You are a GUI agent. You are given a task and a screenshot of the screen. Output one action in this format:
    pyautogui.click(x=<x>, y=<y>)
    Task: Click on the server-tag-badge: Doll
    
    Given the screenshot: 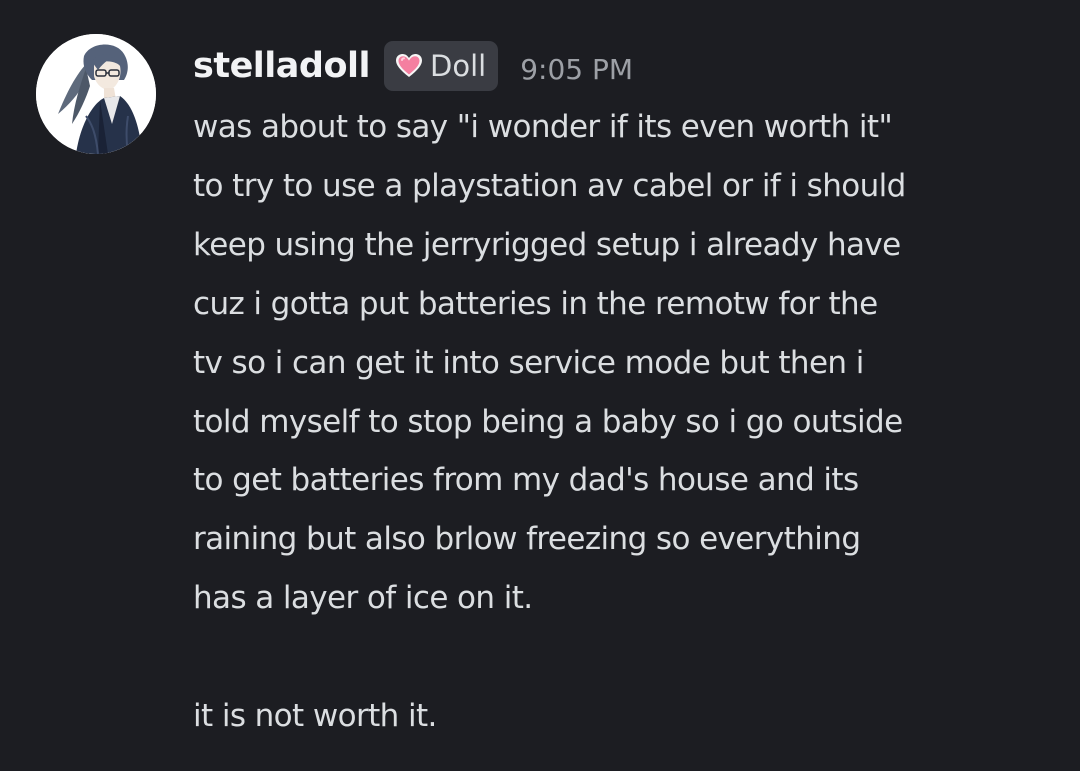 What is the action you would take?
    pyautogui.click(x=441, y=66)
    